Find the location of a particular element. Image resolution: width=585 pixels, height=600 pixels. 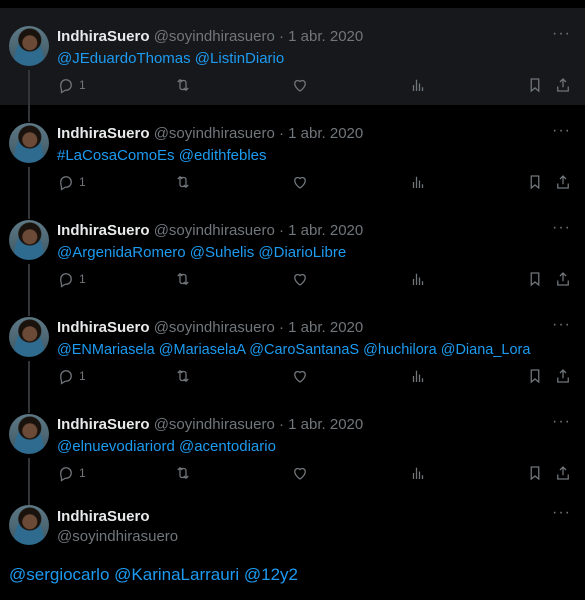

mention-link: @12y2 is located at coordinates (271, 574).